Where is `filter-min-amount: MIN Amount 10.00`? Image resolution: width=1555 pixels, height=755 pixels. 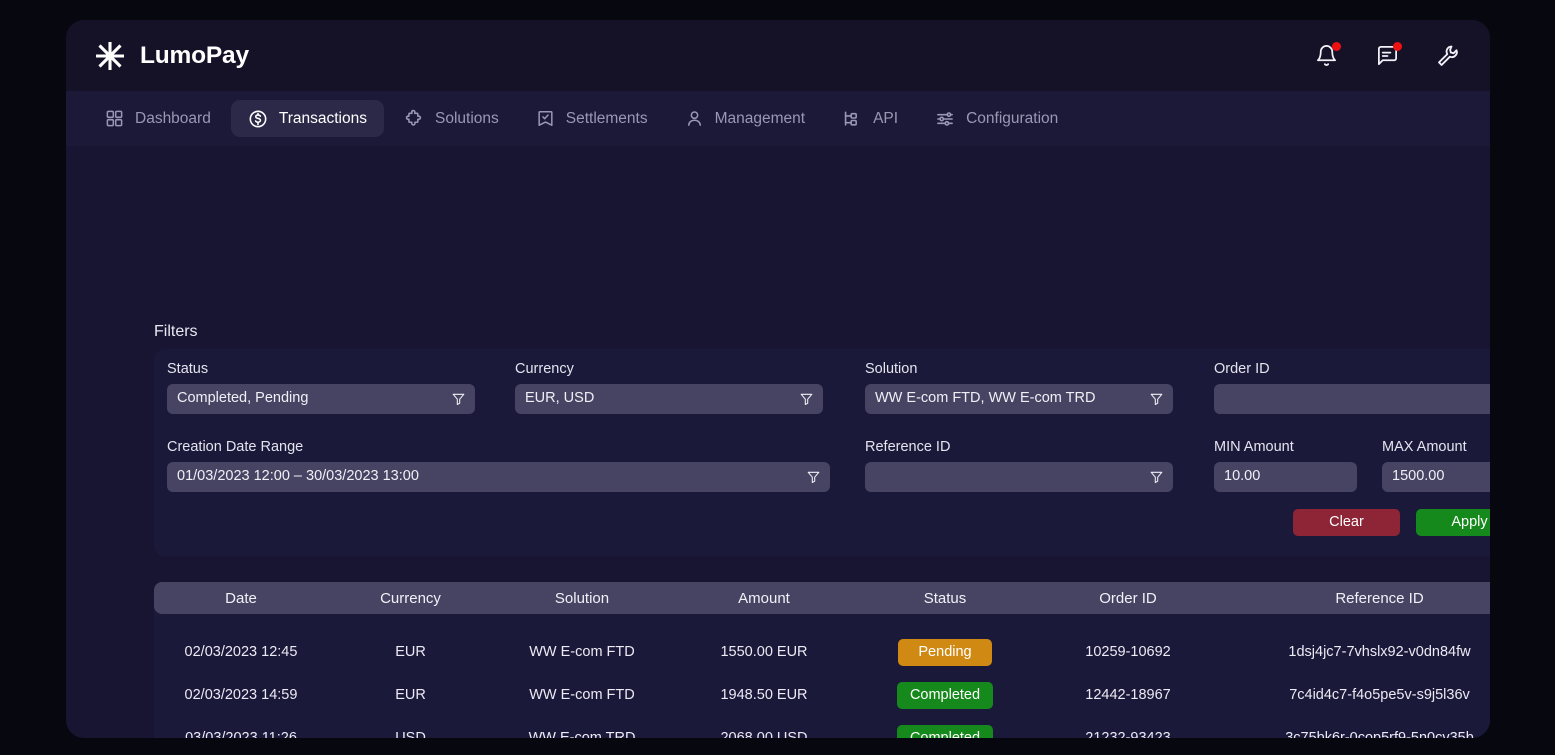
filter-min-amount: MIN Amount 10.00 is located at coordinates (1285, 466).